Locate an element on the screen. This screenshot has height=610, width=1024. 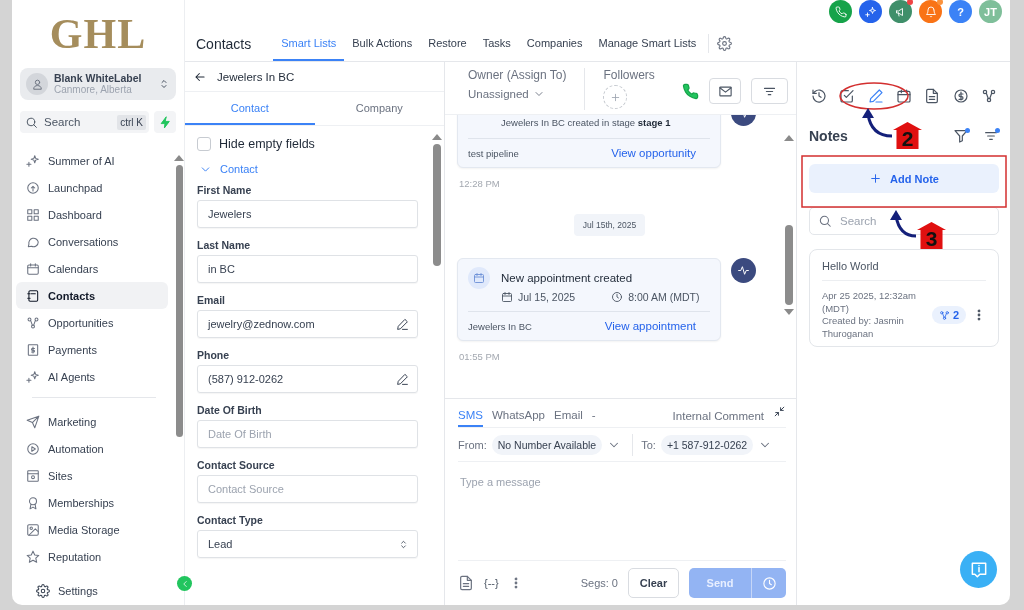
calendar-icon is located at coordinates (33, 268).